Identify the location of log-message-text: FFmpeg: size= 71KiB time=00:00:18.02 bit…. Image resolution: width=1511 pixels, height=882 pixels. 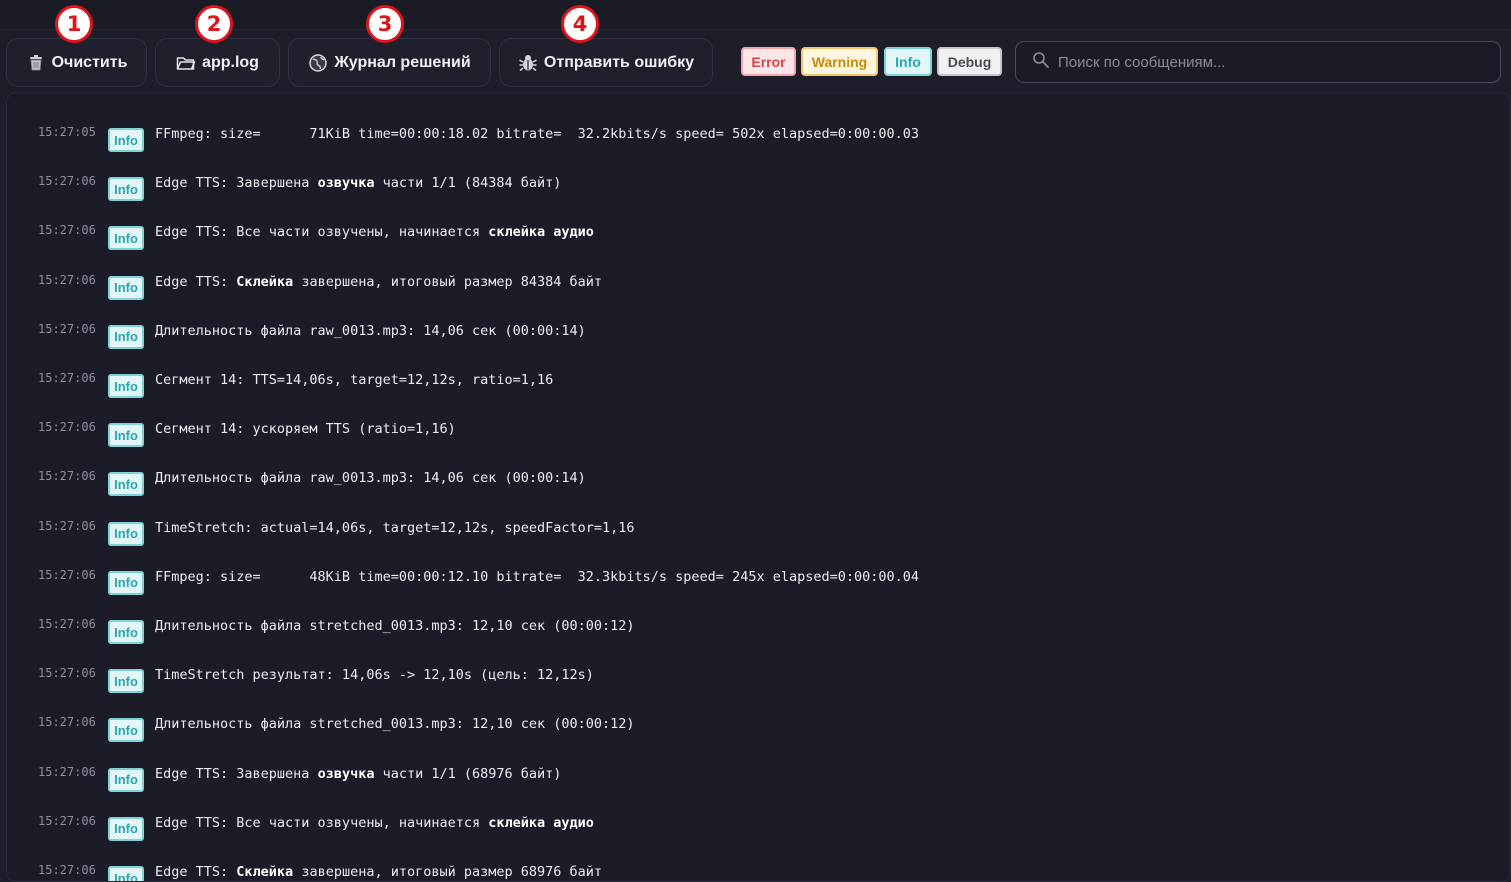
(537, 134).